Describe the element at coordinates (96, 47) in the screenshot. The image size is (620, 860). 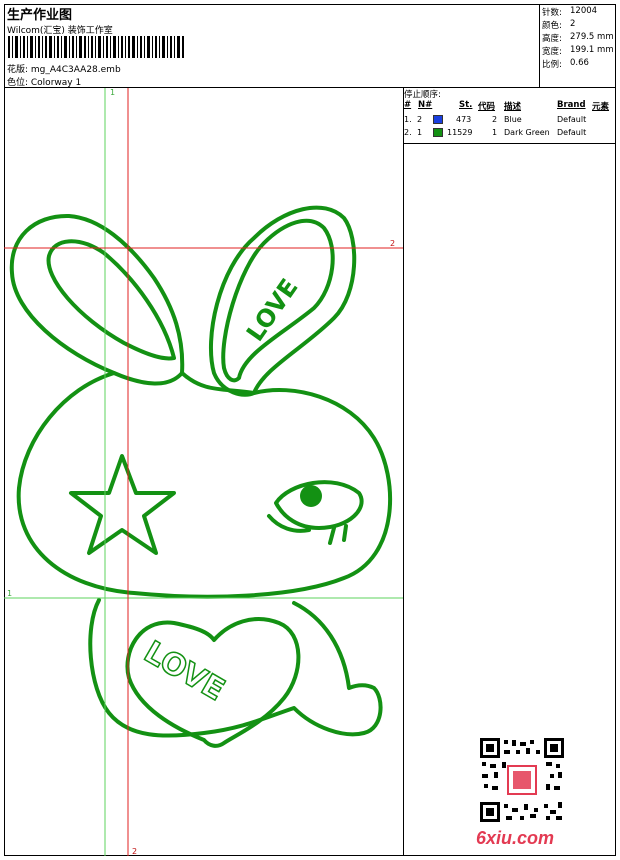
I see `barcode` at that location.